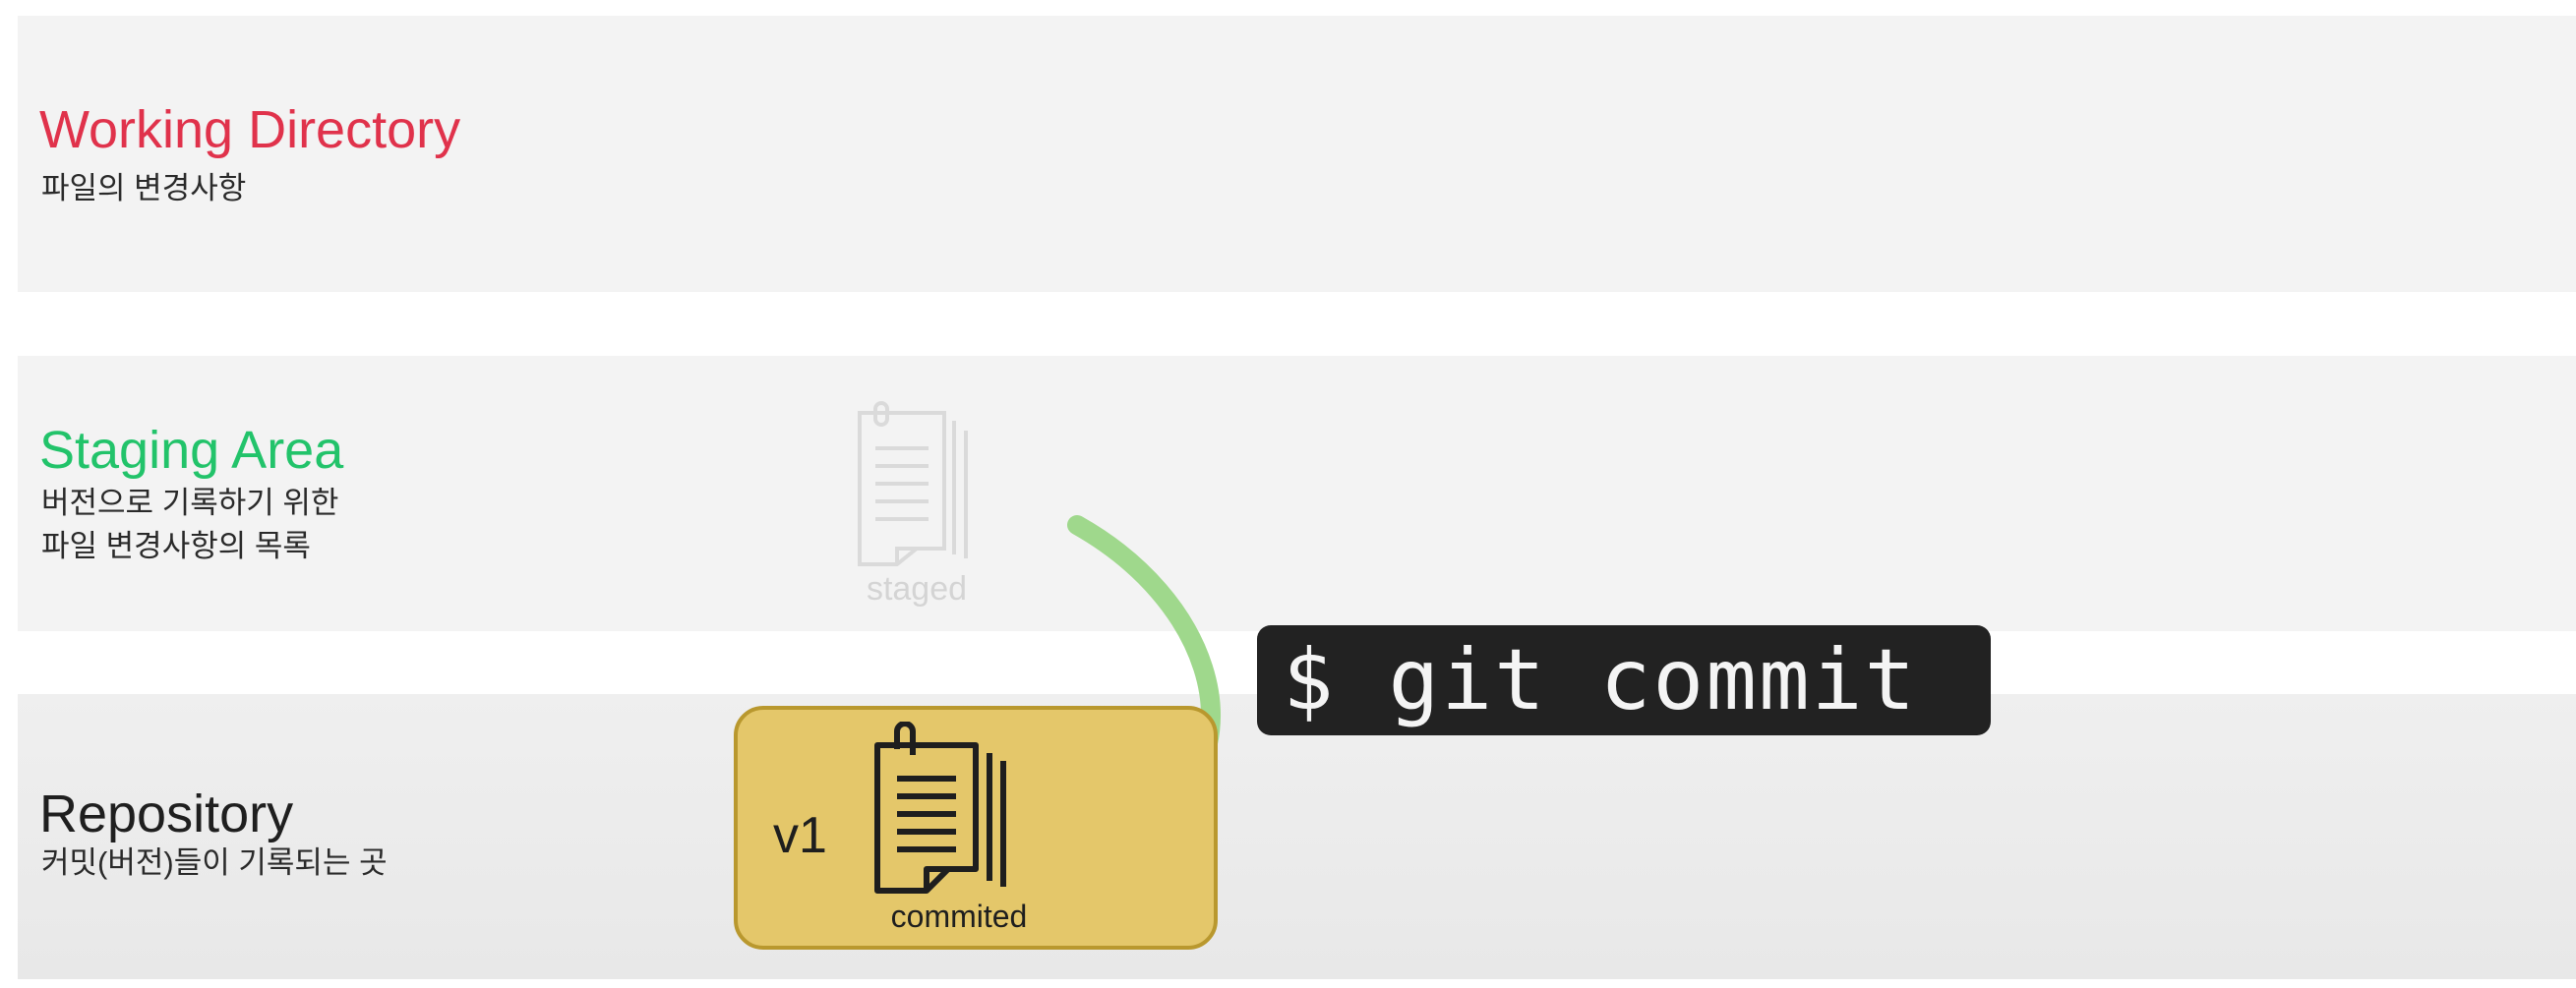  What do you see at coordinates (144, 188) in the screenshot?
I see `working-directory-description: 파일의 변경사항` at bounding box center [144, 188].